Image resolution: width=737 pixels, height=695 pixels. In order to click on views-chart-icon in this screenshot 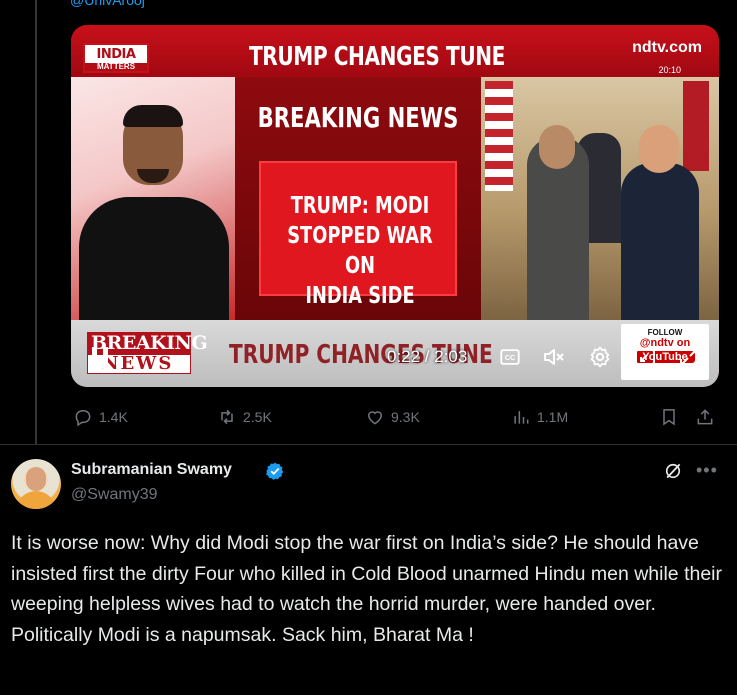, I will do `click(521, 417)`.